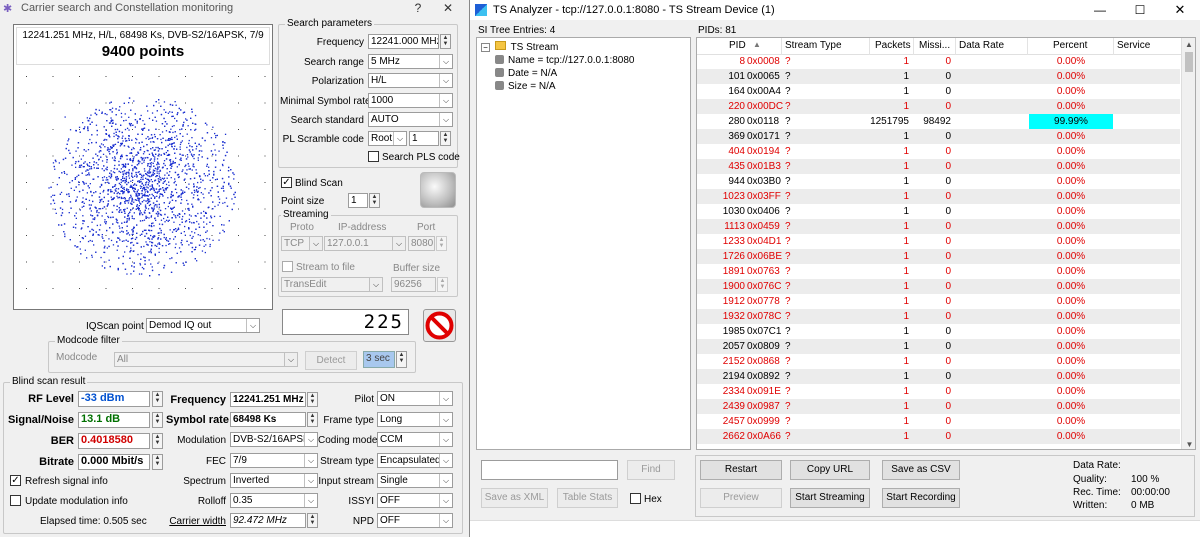 This screenshot has width=1200, height=537. Describe the element at coordinates (938, 91) in the screenshot. I see `table-row: 164 0x00A4? 1 0 0.00%` at that location.